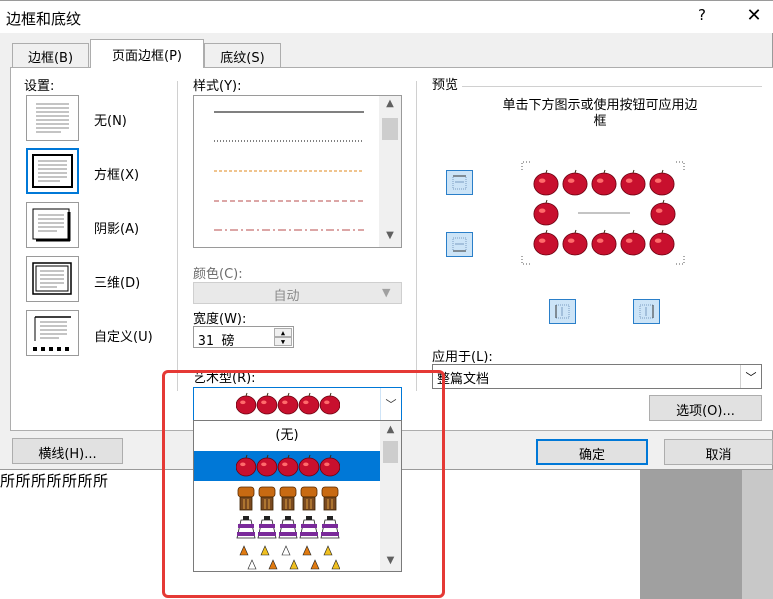 The image size is (773, 599). What do you see at coordinates (242, 55) in the screenshot?
I see `tab-shading: 底纹(S)` at bounding box center [242, 55].